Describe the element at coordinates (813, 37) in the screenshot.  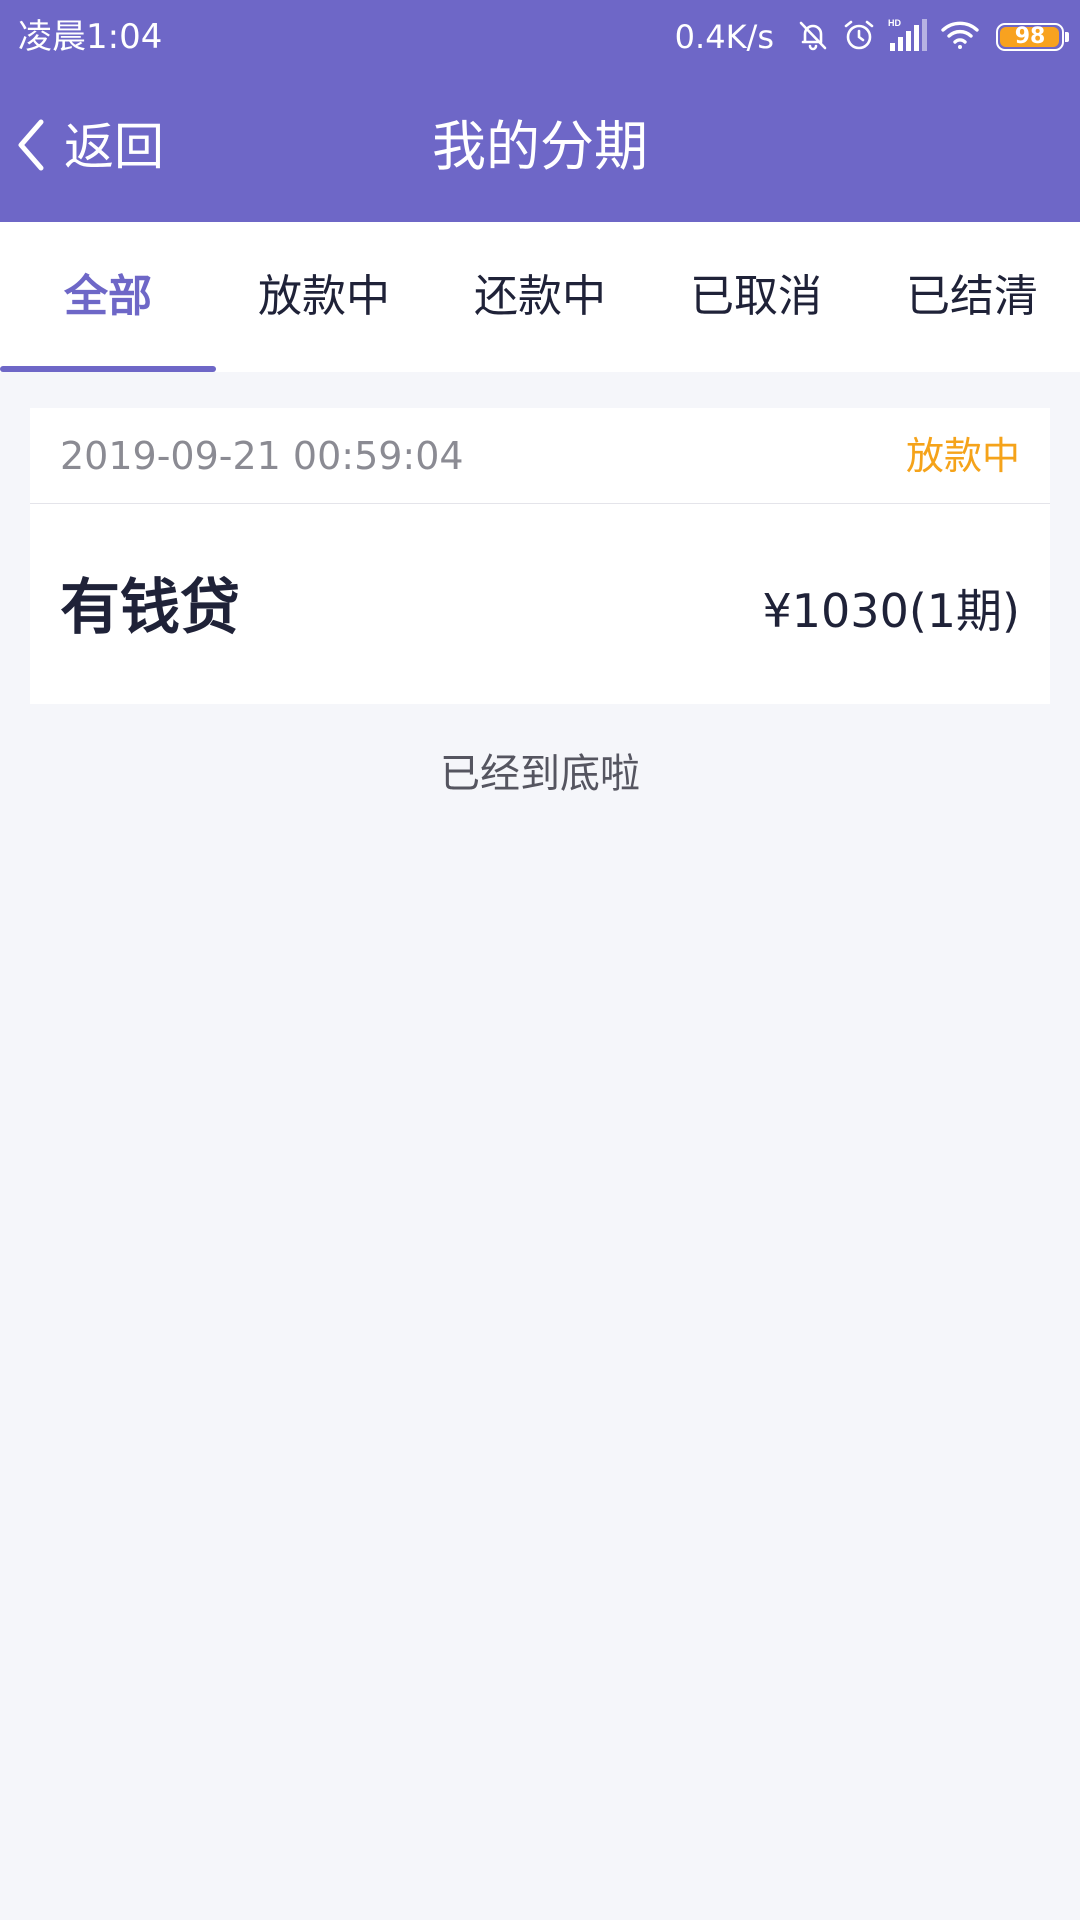
I see `mute-bell-icon` at that location.